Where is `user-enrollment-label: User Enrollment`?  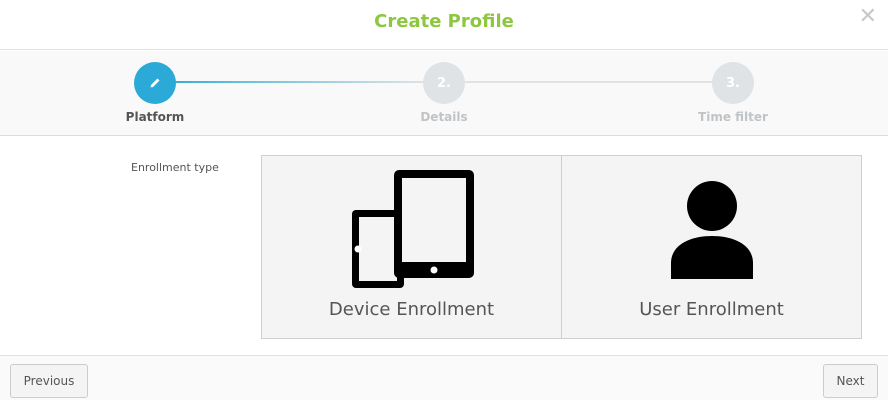
user-enrollment-label: User Enrollment is located at coordinates (711, 309).